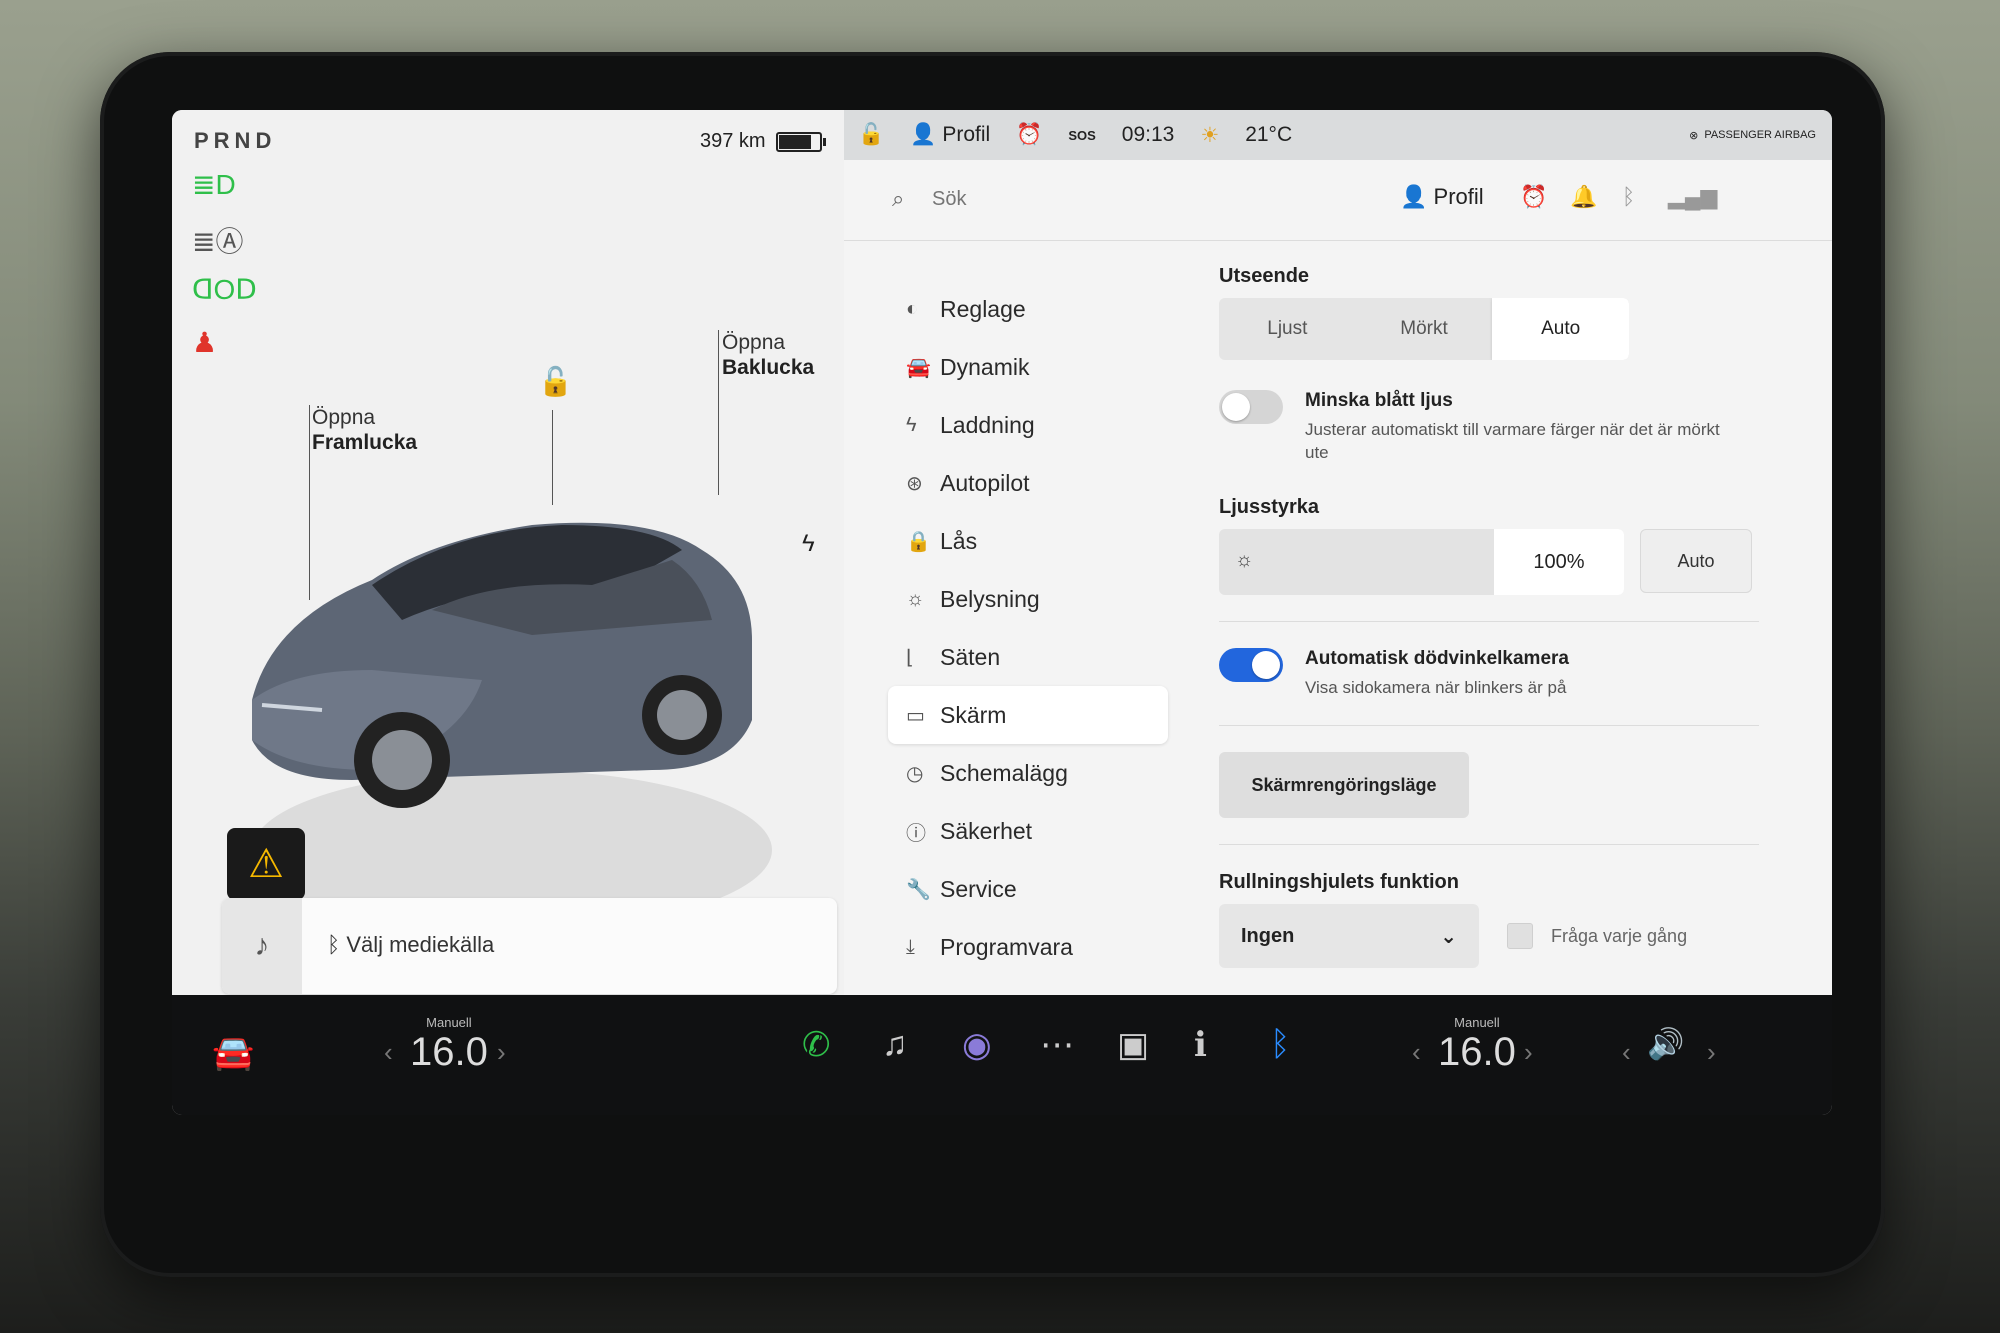  Describe the element at coordinates (1528, 1052) in the screenshot. I see `right-temp-up-icon: ›` at that location.